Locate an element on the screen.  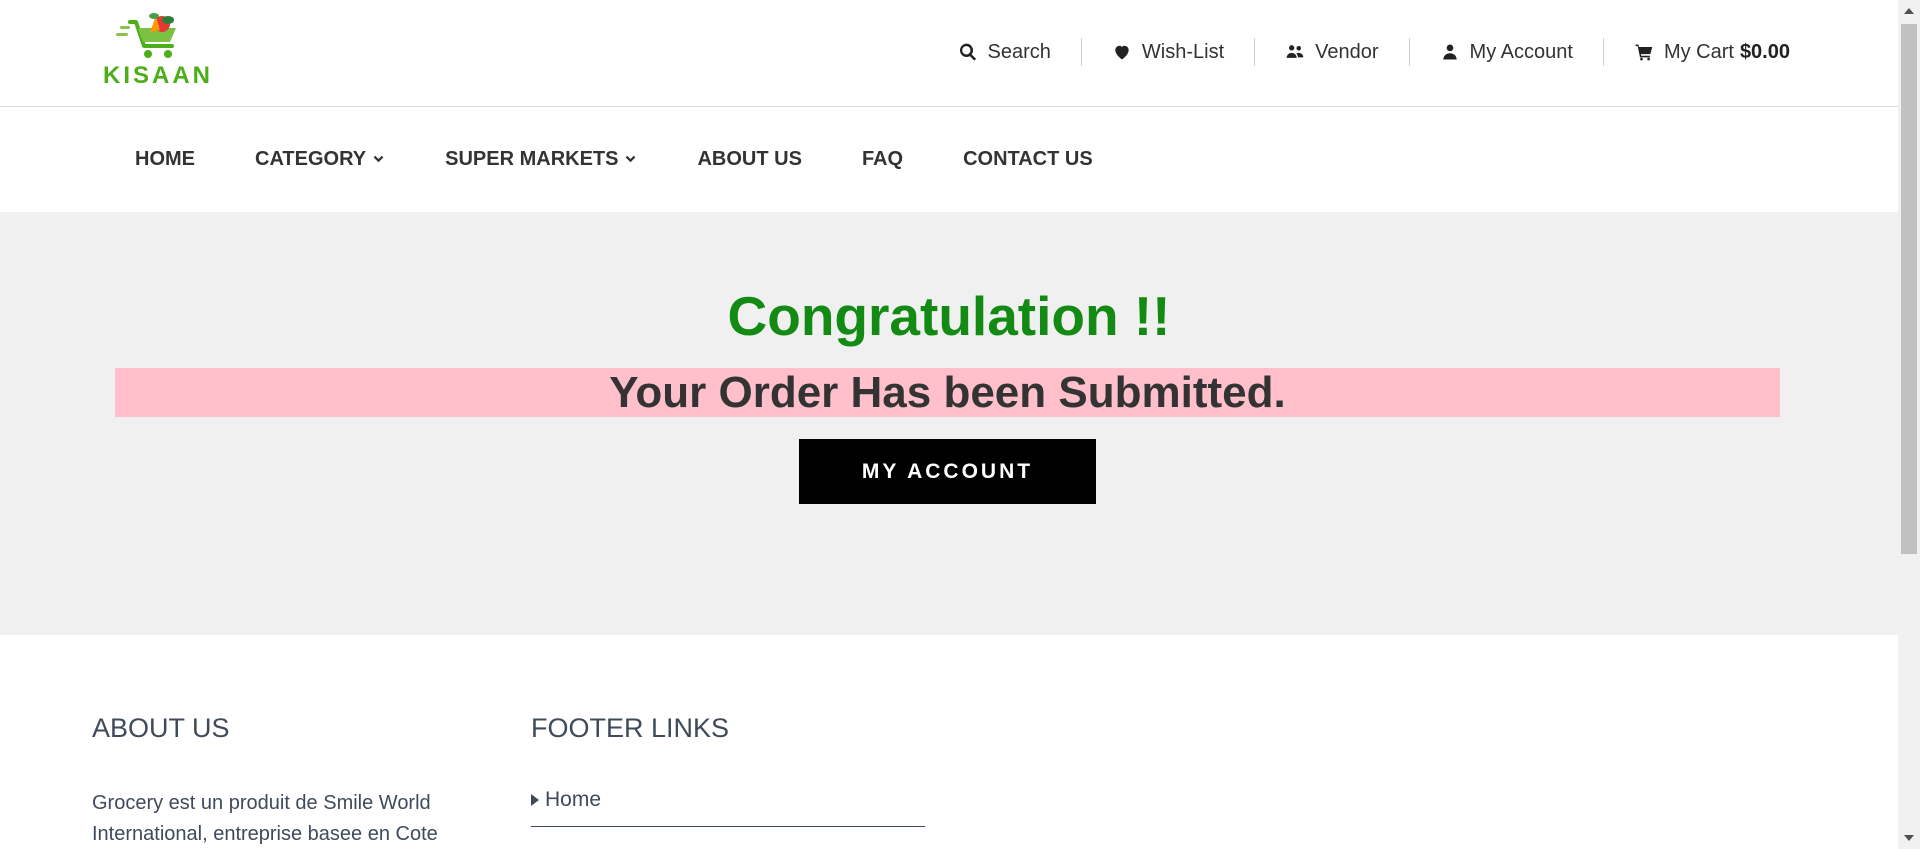
footer-links: FOOTER LINKS Home is located at coordinates (728, 770).